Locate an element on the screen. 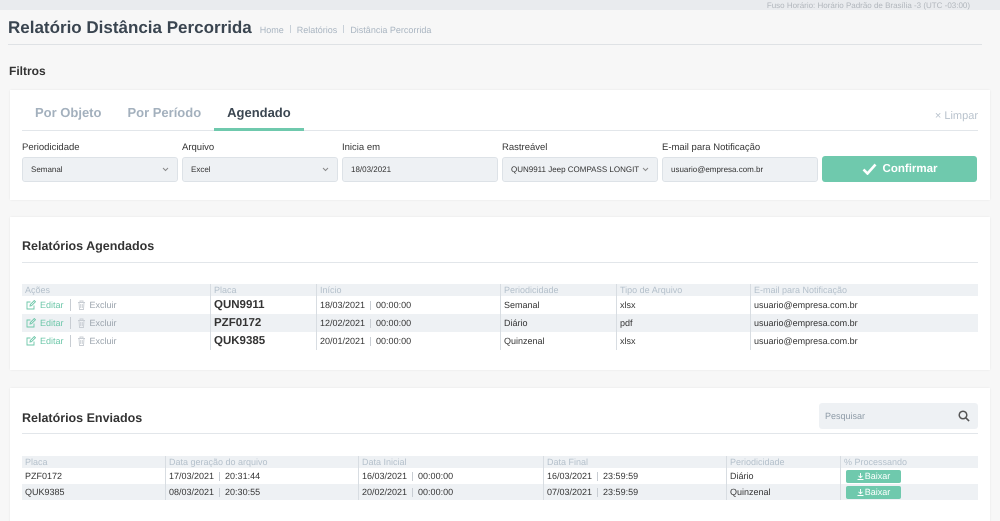 This screenshot has height=521, width=1000. field-label: Inicia em is located at coordinates (362, 147).